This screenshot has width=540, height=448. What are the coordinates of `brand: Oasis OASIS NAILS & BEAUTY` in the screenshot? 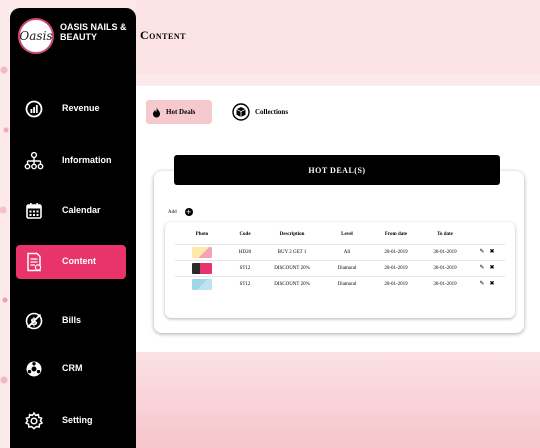 It's located at (76, 36).